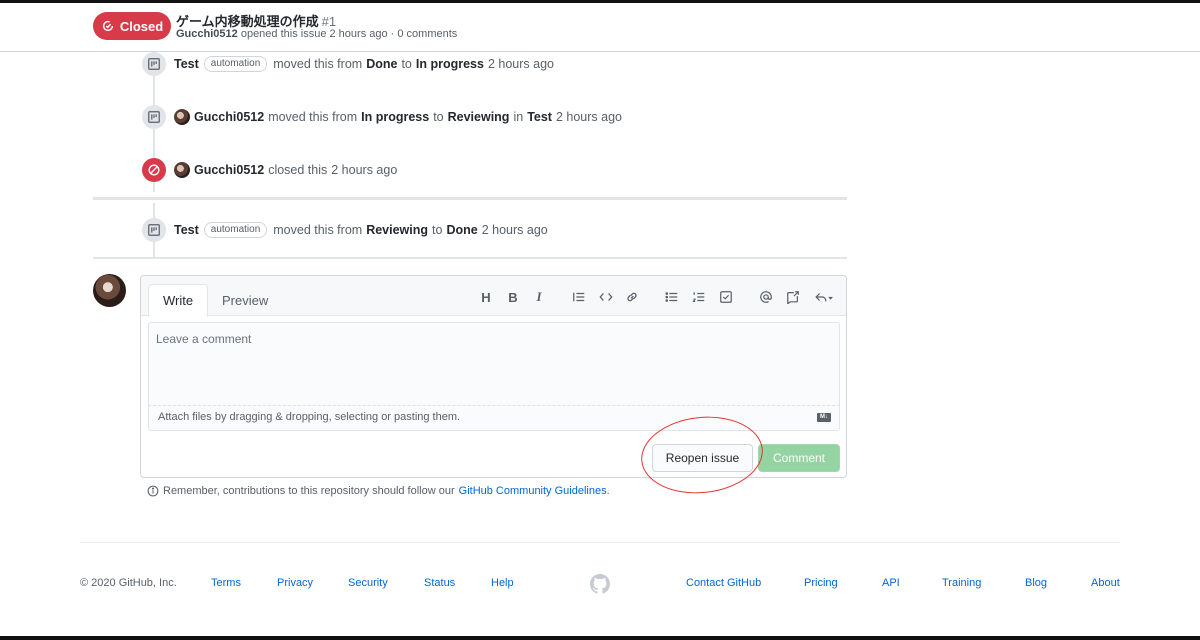 This screenshot has height=640, width=1200. What do you see at coordinates (494, 364) in the screenshot?
I see `comment-textarea: Leave a comment` at bounding box center [494, 364].